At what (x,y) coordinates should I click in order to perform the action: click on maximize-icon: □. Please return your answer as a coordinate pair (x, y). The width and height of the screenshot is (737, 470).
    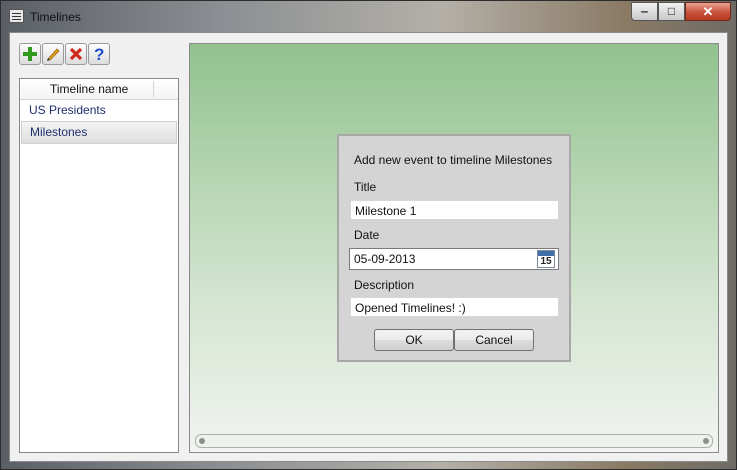
    Looking at the image, I should click on (671, 11).